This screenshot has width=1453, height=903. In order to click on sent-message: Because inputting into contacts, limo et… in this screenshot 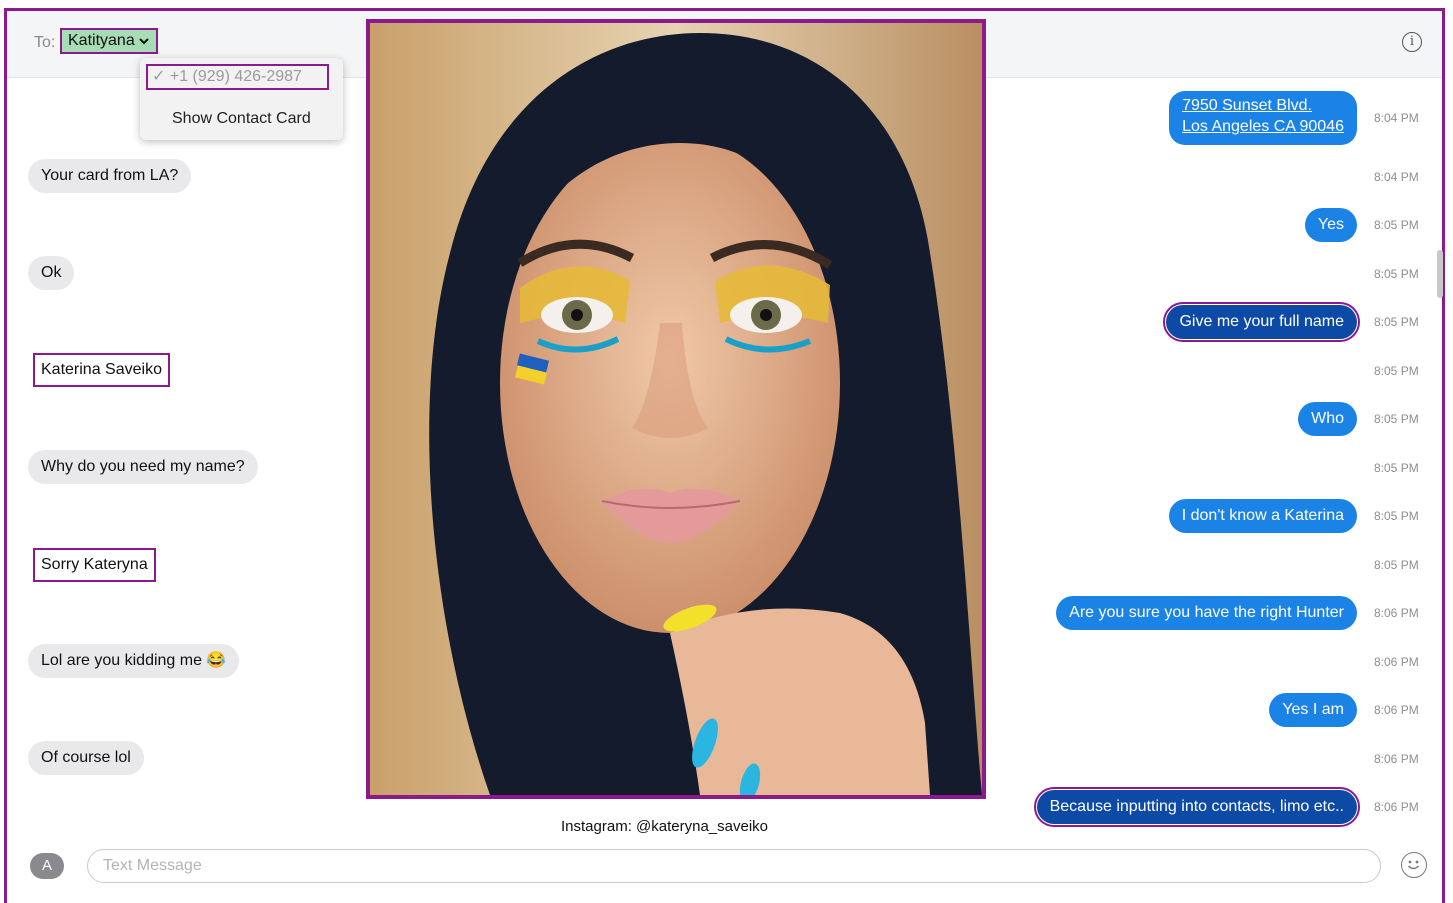, I will do `click(1197, 807)`.